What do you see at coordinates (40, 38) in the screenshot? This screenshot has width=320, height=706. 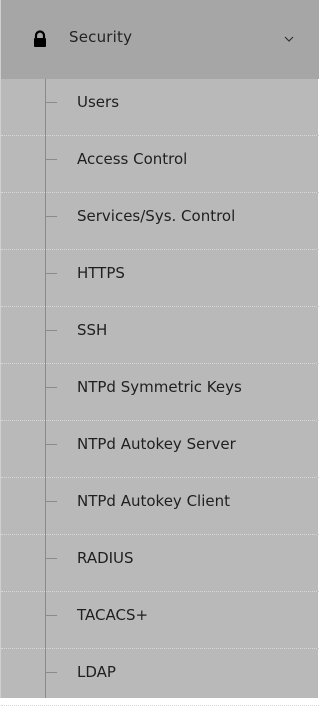 I see `lock-icon` at bounding box center [40, 38].